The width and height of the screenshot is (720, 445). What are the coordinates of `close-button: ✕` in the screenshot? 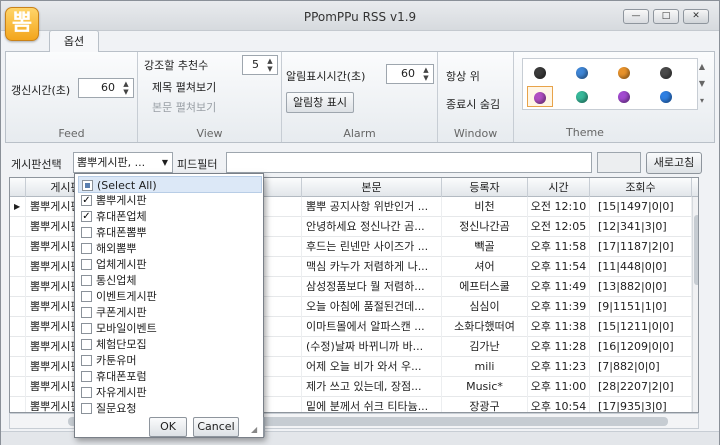 It's located at (696, 16).